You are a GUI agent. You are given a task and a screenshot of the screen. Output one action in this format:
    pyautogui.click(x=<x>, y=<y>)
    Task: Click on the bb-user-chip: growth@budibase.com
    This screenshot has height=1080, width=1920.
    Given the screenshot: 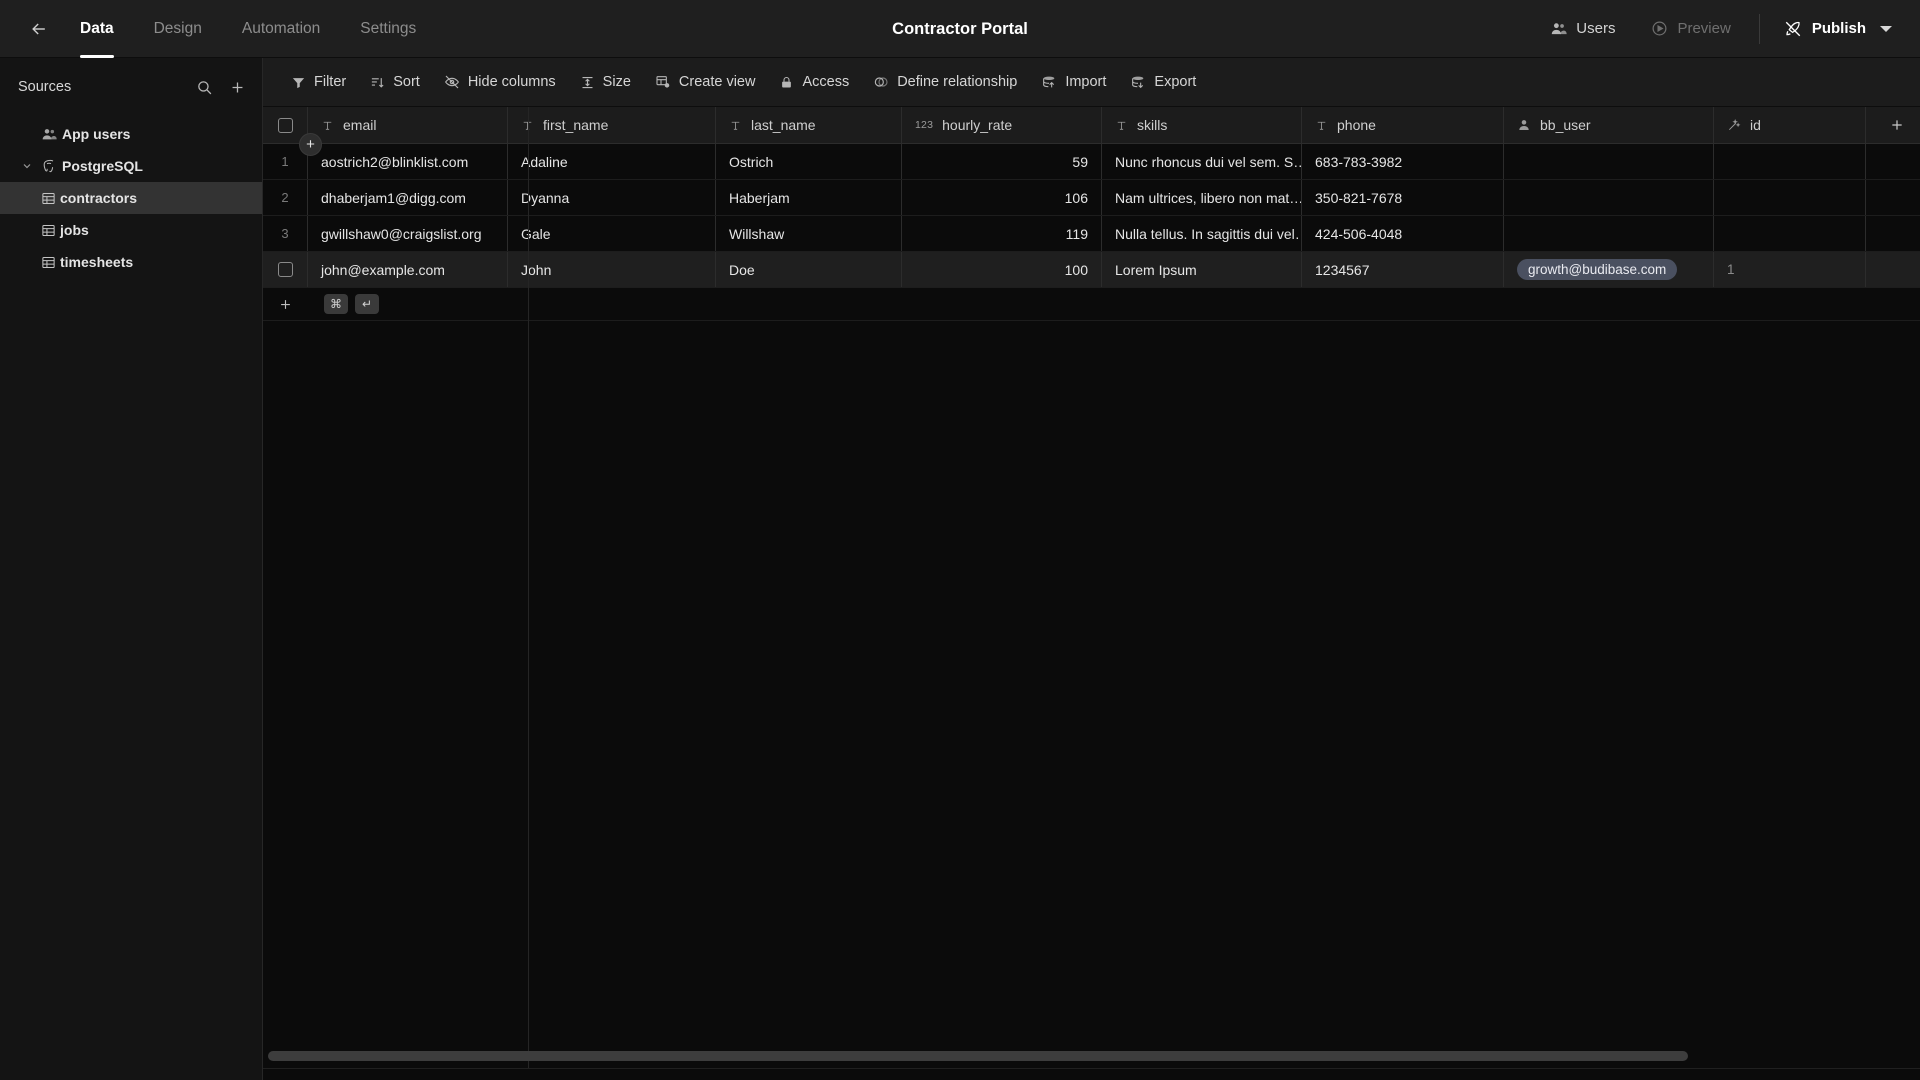 What is the action you would take?
    pyautogui.click(x=1597, y=269)
    